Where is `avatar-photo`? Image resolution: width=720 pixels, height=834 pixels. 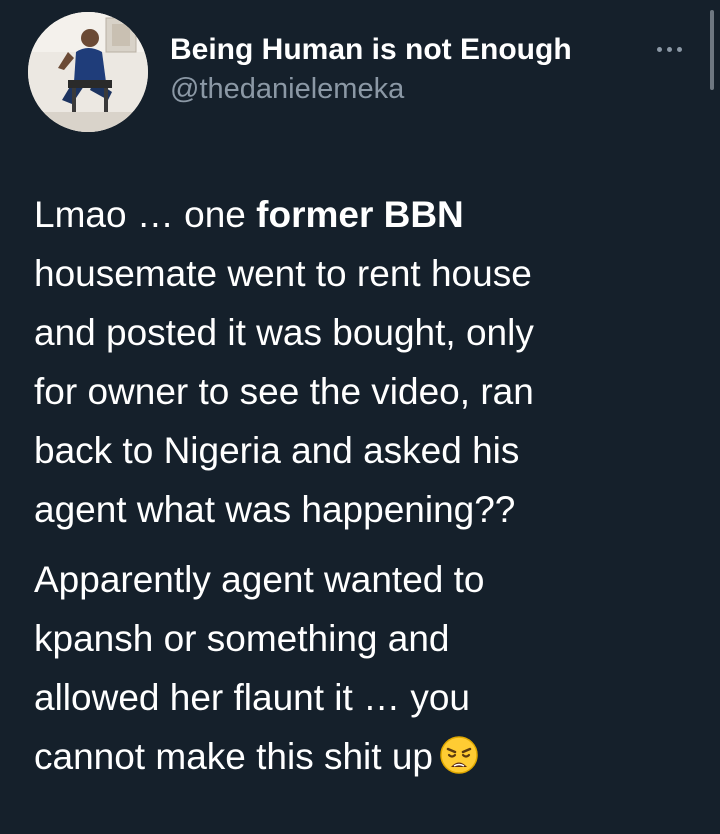
avatar-photo is located at coordinates (88, 72).